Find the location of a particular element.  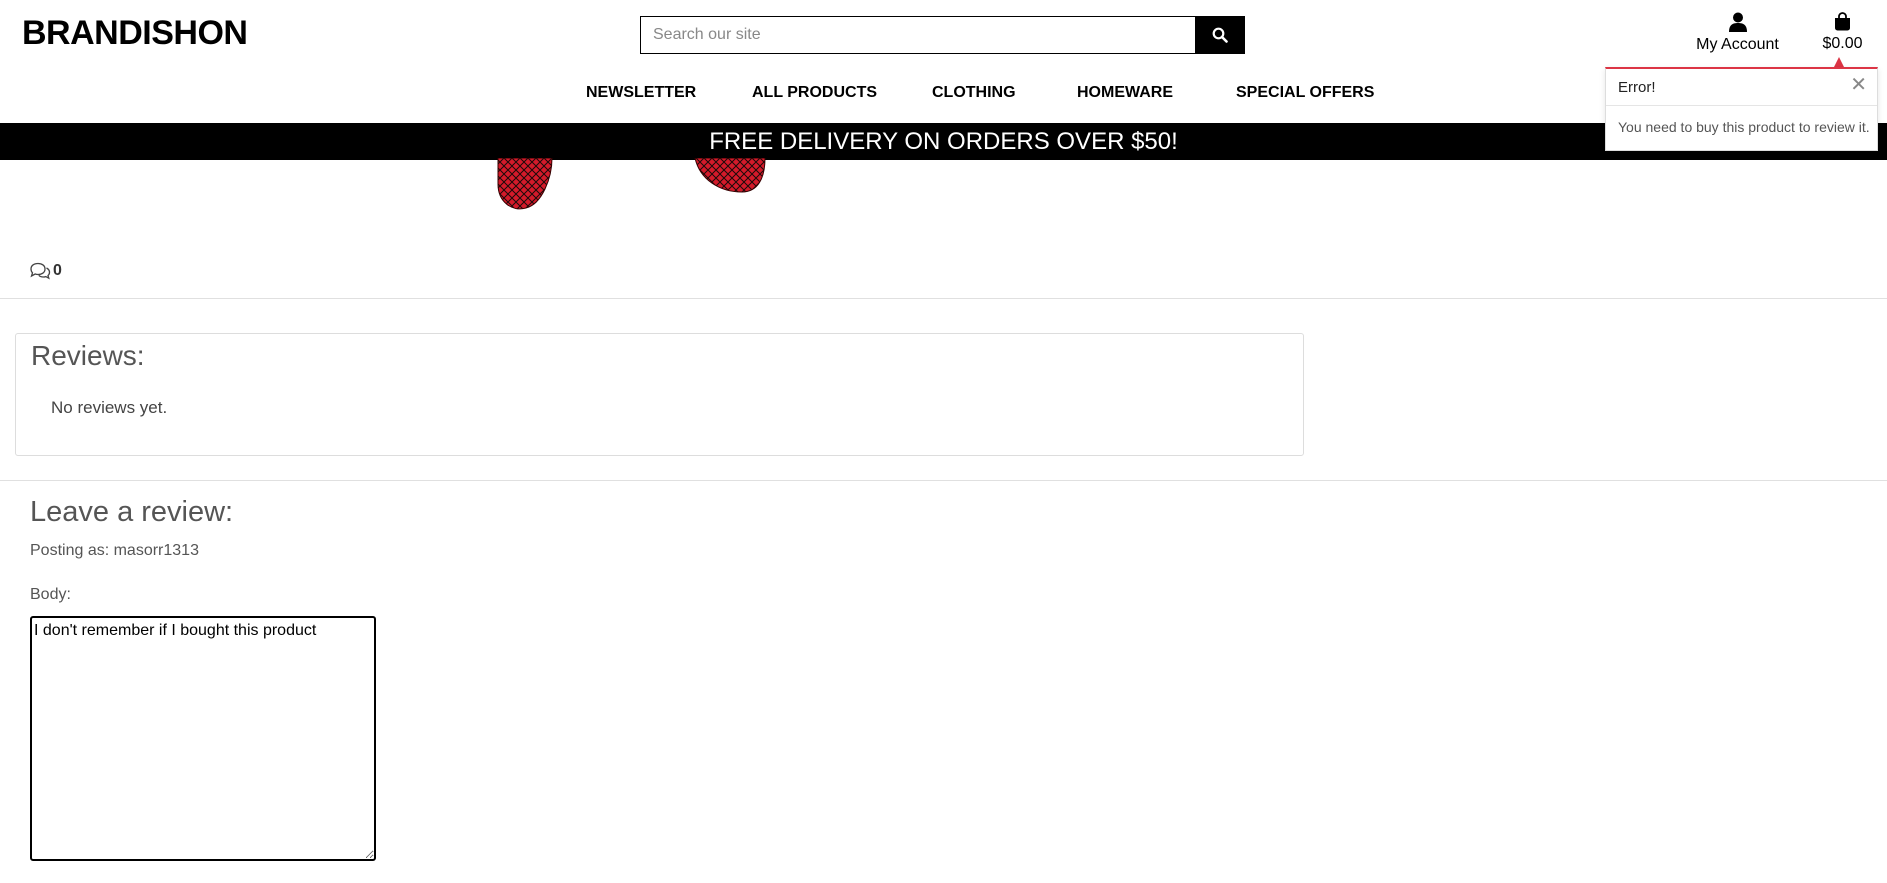

delivery-banner: FREE DELIVERY ON ORDERS OVER $50! is located at coordinates (943, 141).